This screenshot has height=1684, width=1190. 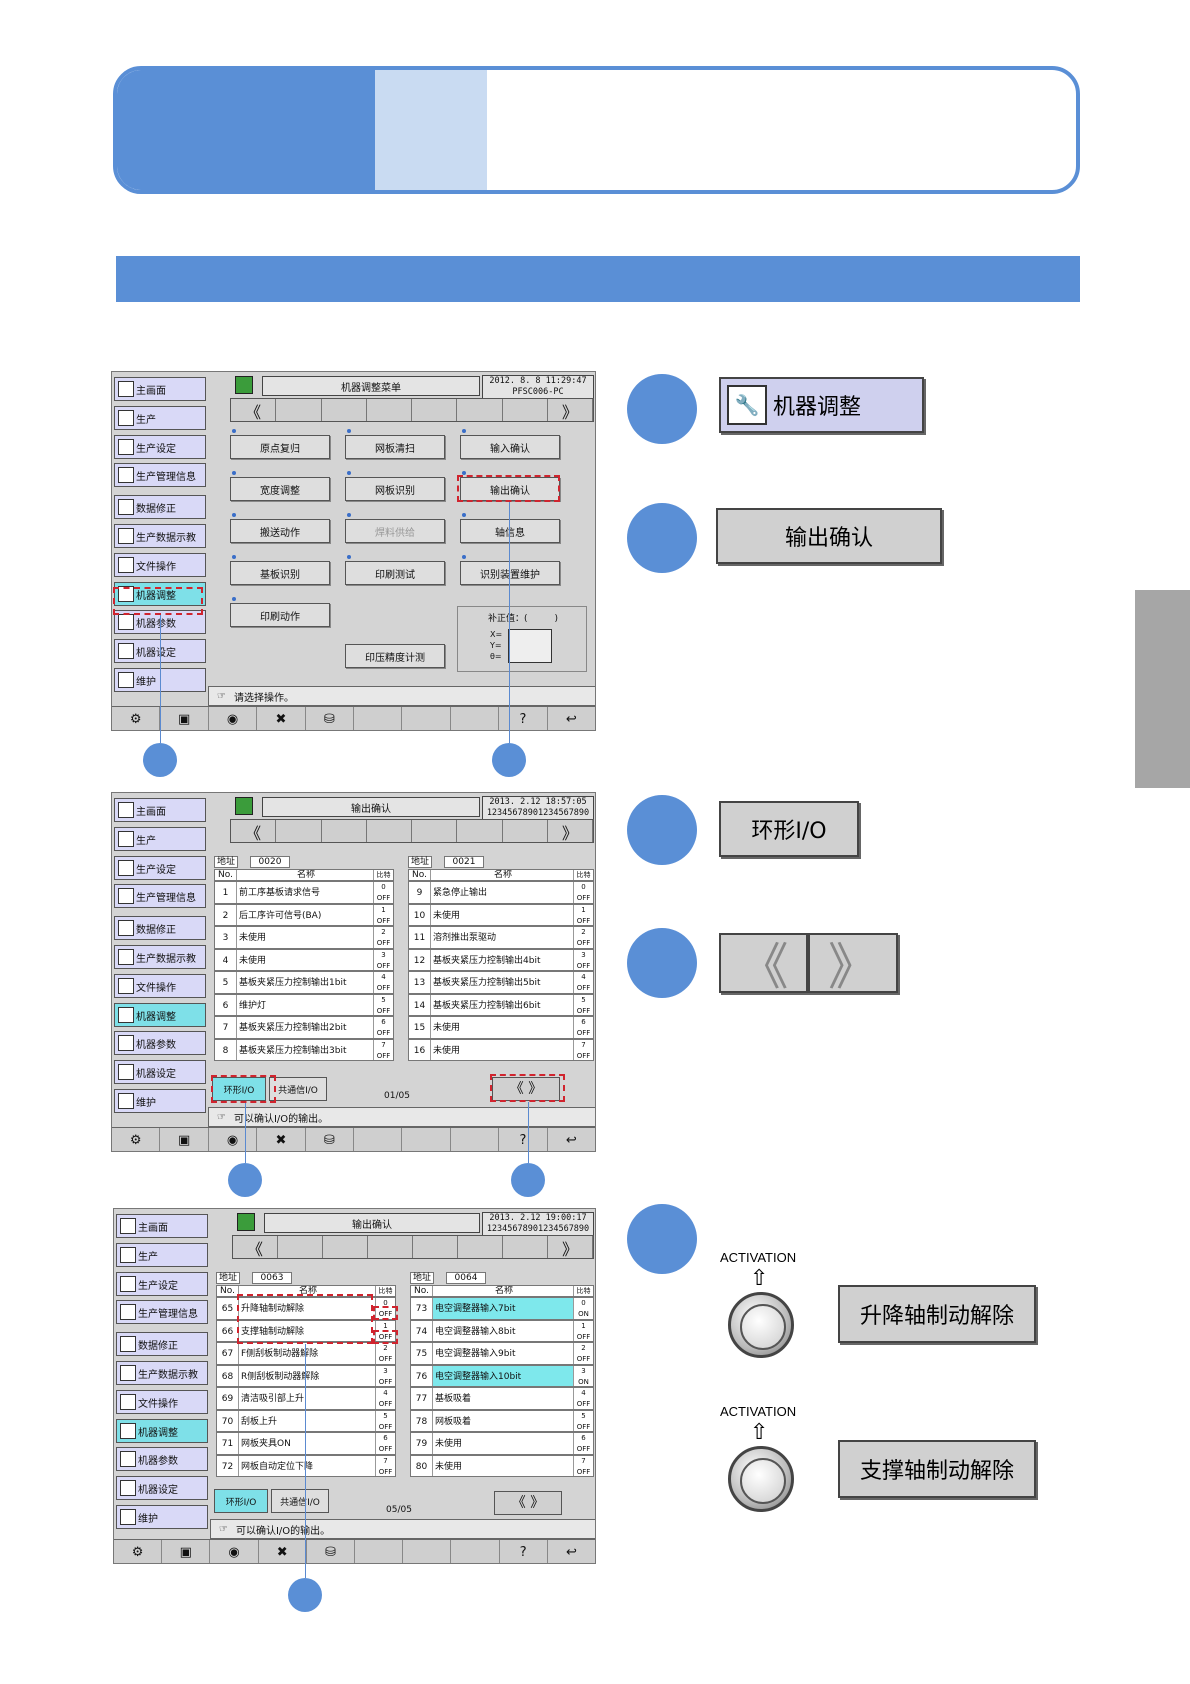 What do you see at coordinates (306, 1375) in the screenshot?
I see `table-row: 68 R侧刮板制动器解除 3 OFF` at bounding box center [306, 1375].